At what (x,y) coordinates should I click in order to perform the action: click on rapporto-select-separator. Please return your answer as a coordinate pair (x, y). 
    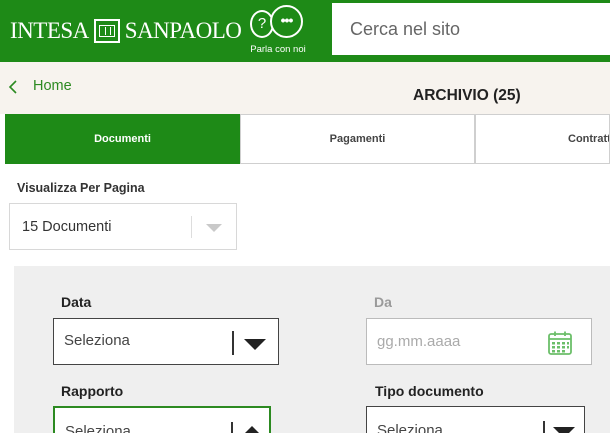
    Looking at the image, I should click on (232, 427).